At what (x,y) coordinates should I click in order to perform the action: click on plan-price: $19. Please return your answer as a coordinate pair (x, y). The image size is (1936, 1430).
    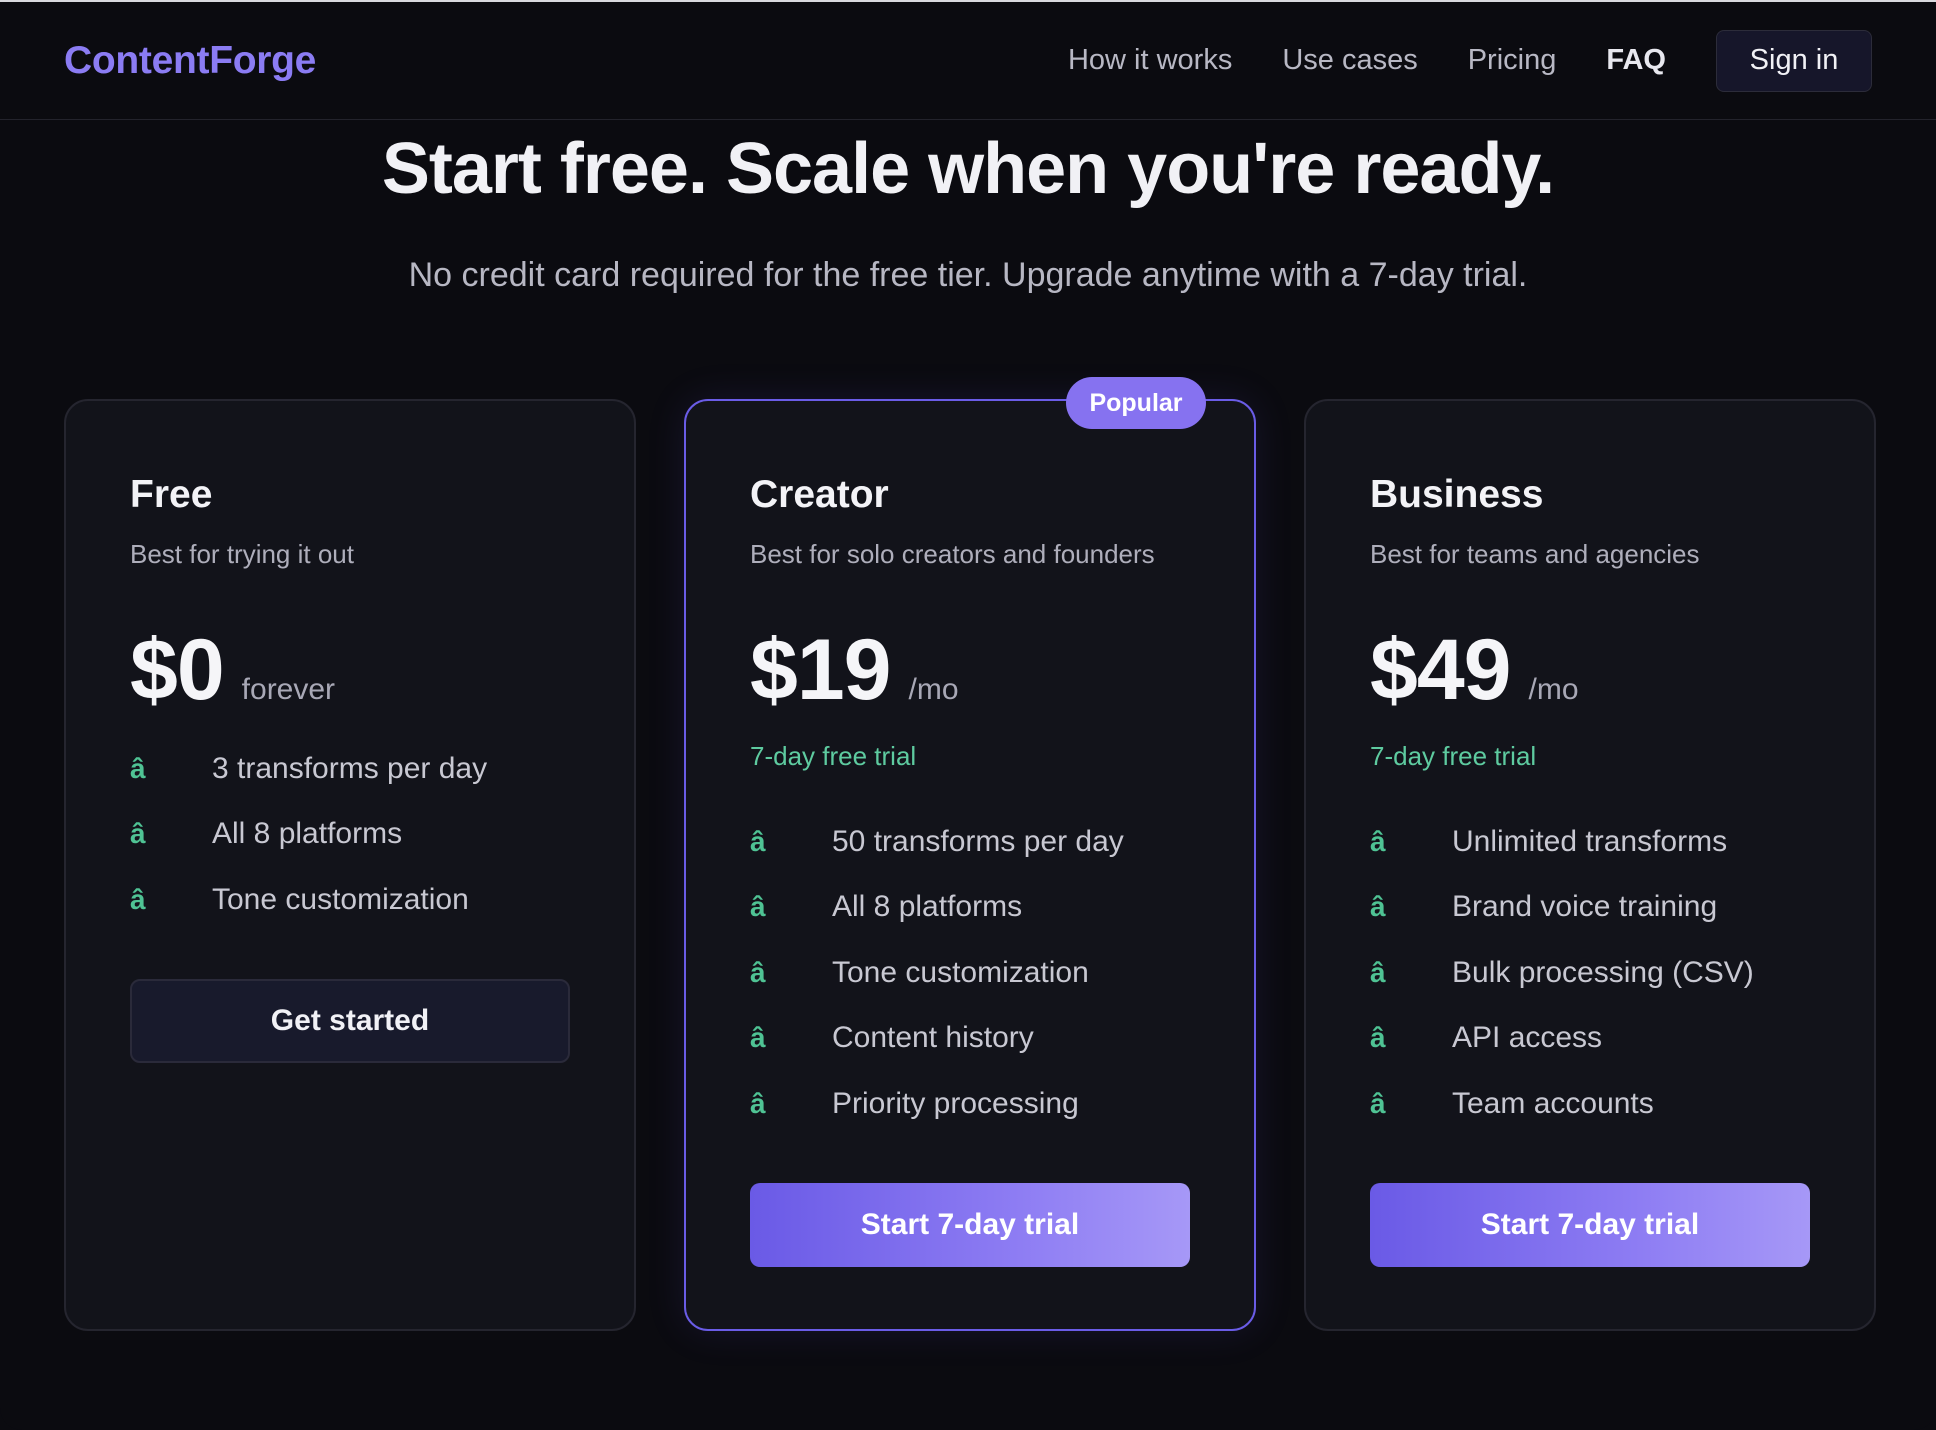
    Looking at the image, I should click on (820, 670).